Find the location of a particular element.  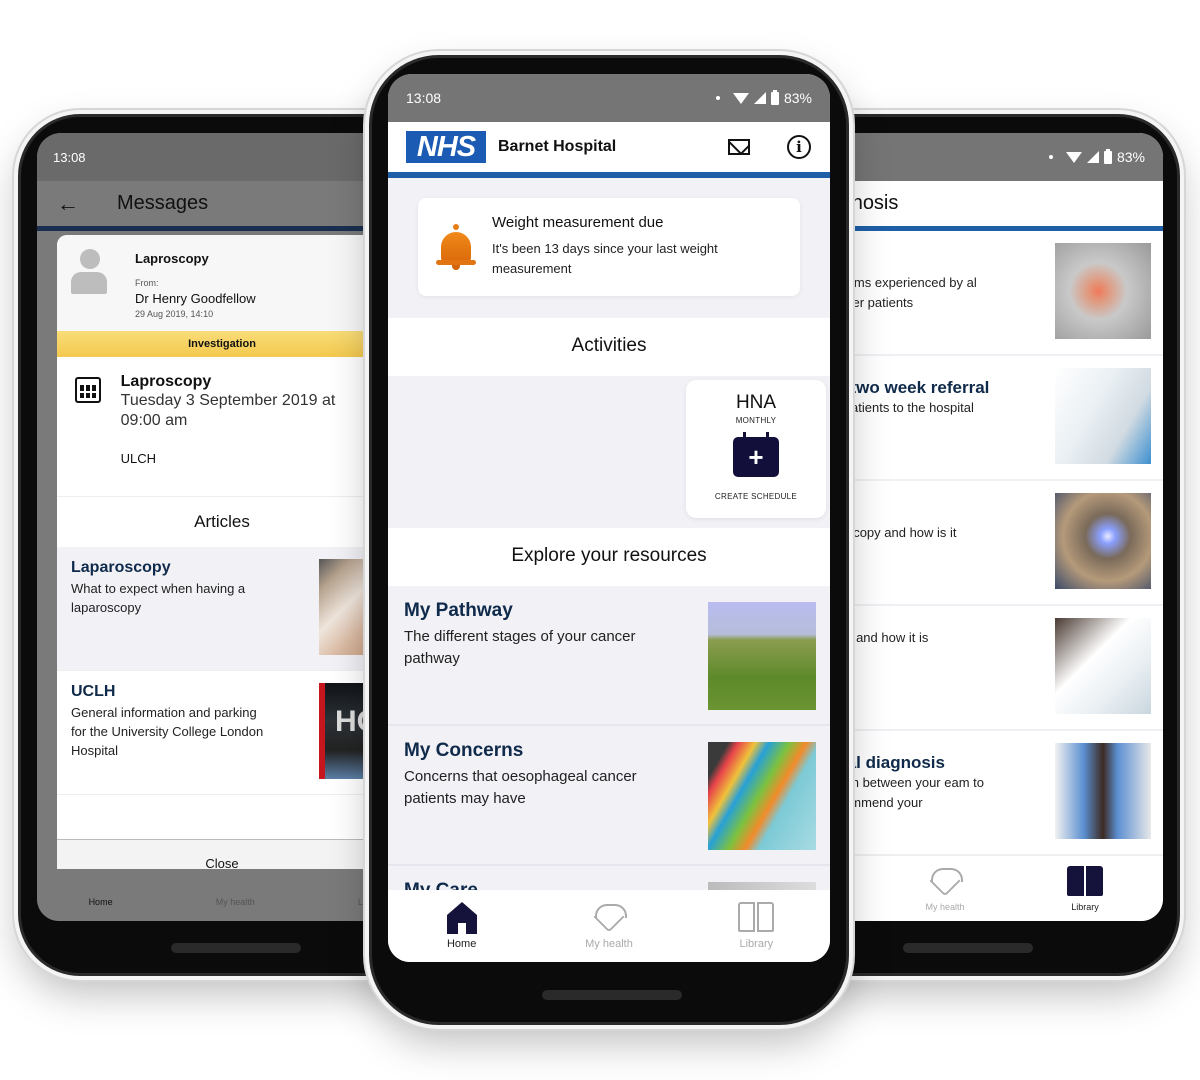

item-title: py is located at coordinates (910, 513).